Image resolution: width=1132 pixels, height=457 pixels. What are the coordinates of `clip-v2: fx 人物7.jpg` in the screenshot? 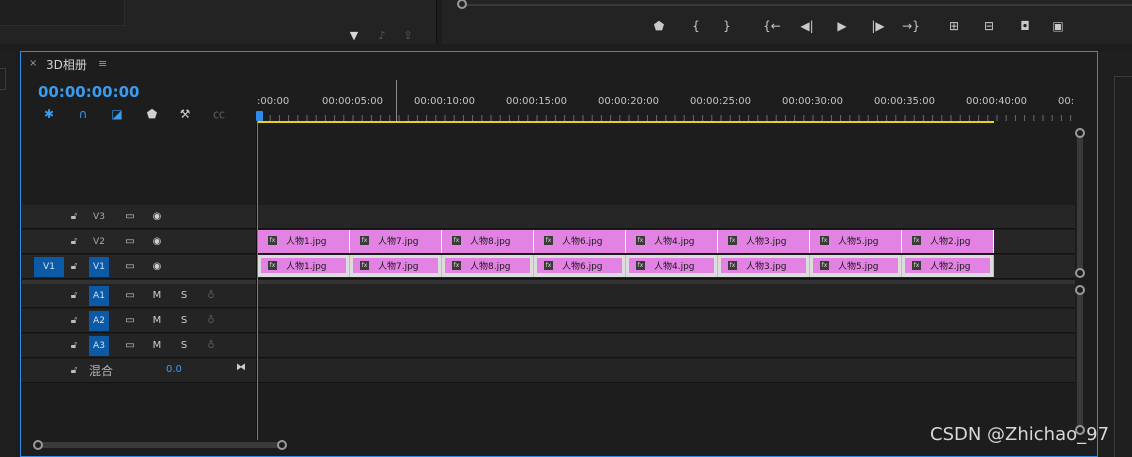 It's located at (396, 241).